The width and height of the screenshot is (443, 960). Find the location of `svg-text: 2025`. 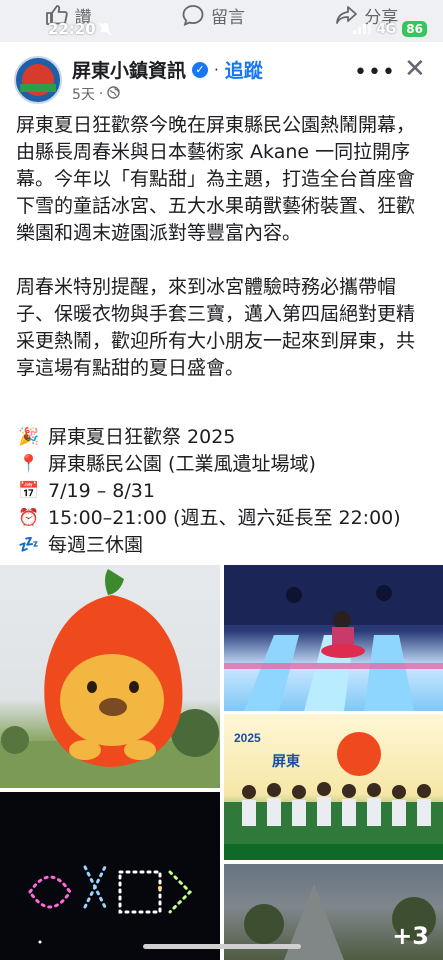

svg-text: 2025 is located at coordinates (247, 738).